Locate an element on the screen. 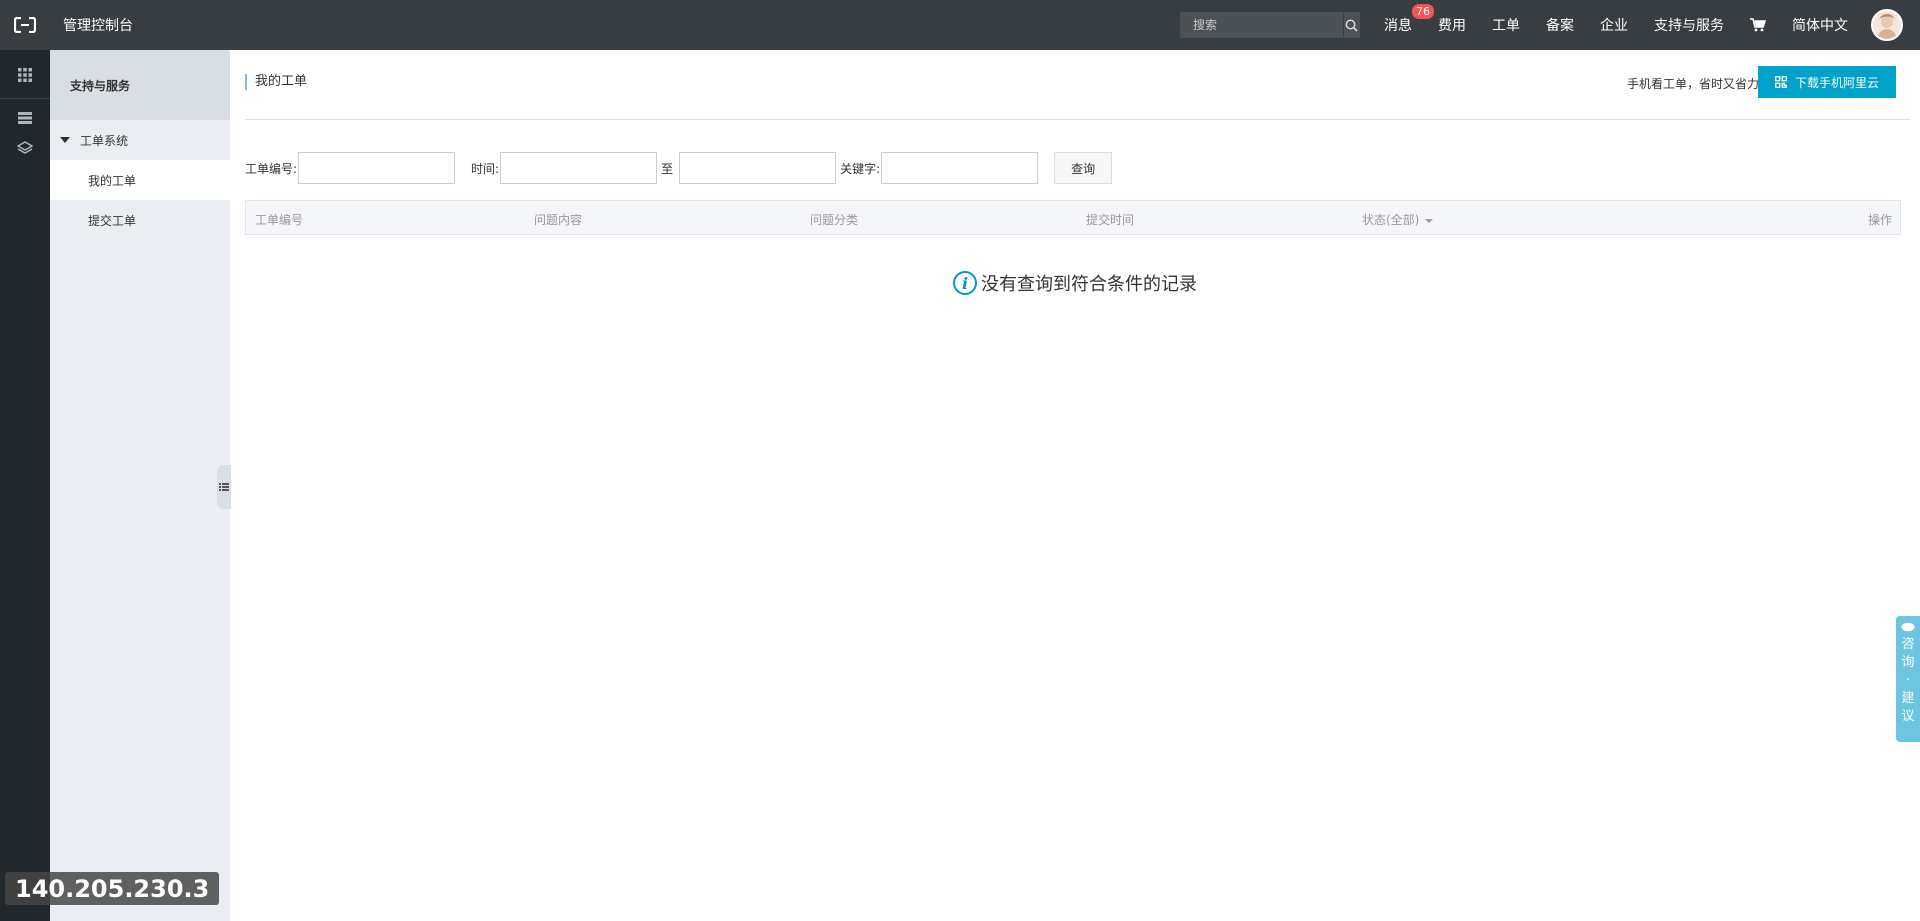 Image resolution: width=1920 pixels, height=921 pixels. apps-grid-icon is located at coordinates (25, 75).